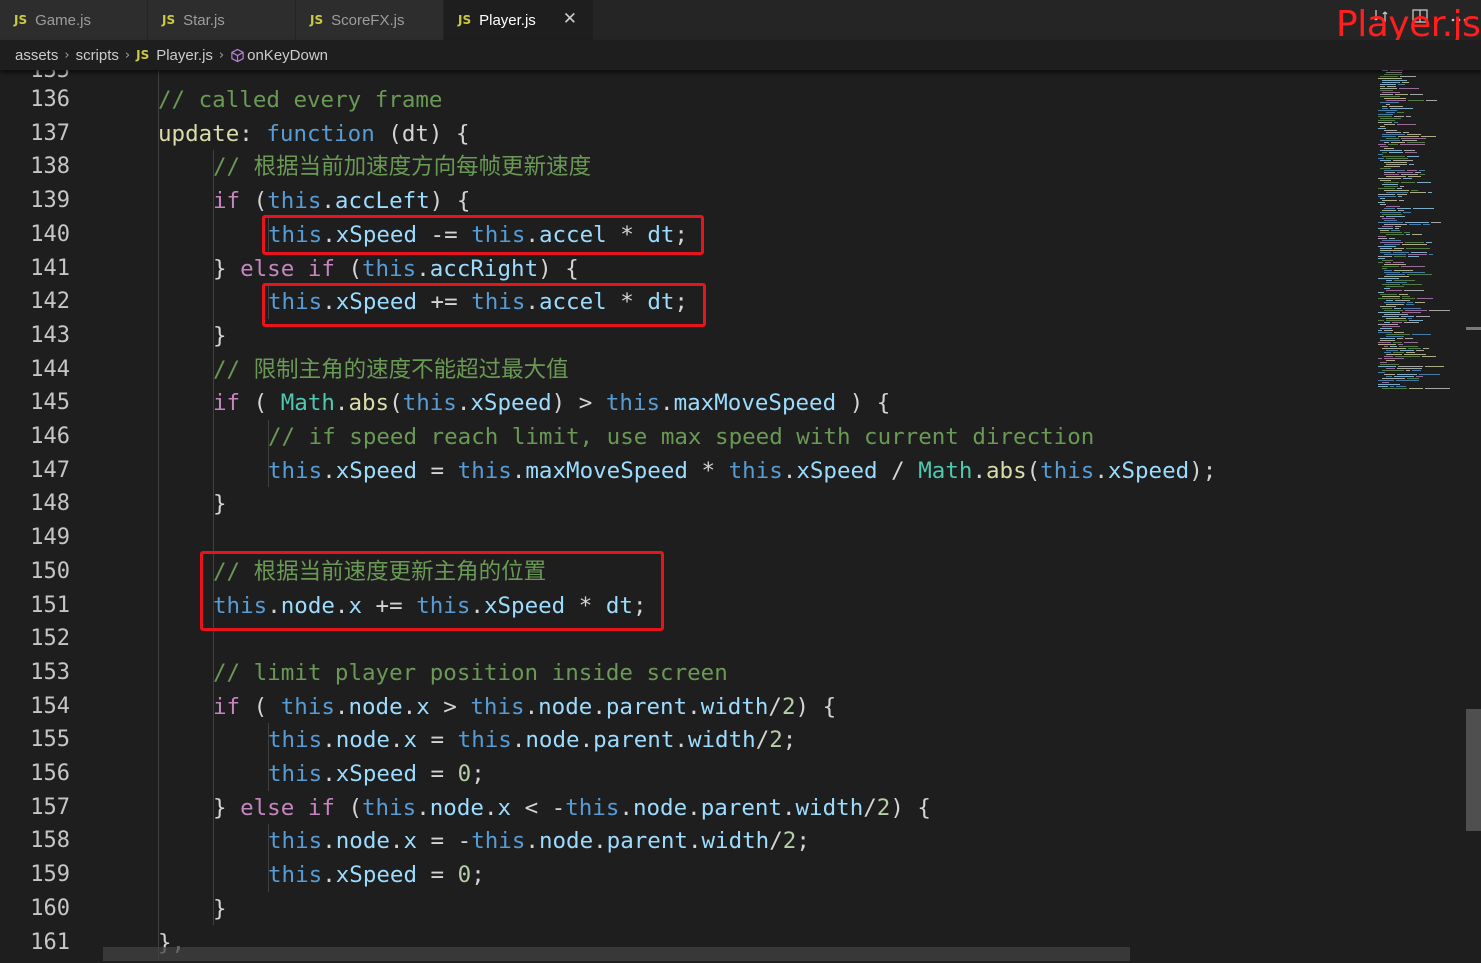 The width and height of the screenshot is (1481, 963). I want to click on close-icon: ✕, so click(570, 19).